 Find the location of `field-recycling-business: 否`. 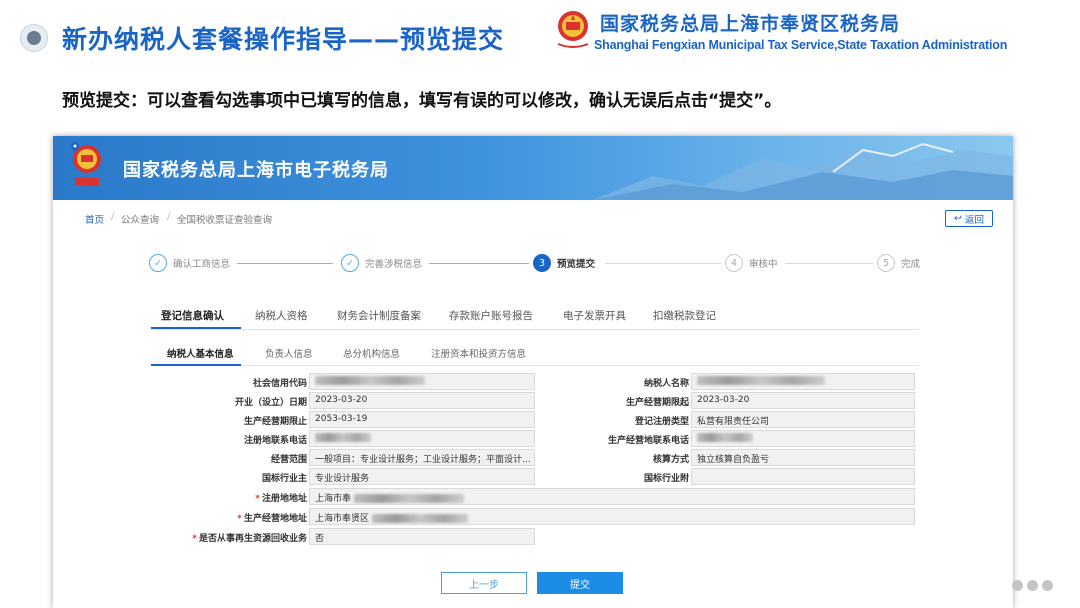

field-recycling-business: 否 is located at coordinates (422, 536).